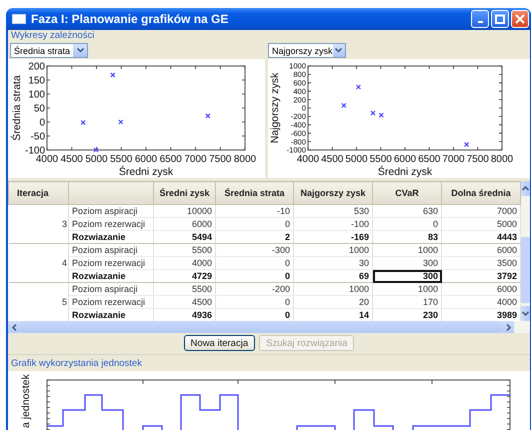 This screenshot has width=531, height=430. Describe the element at coordinates (255, 193) in the screenshot. I see `column-header: Średnia strata` at that location.